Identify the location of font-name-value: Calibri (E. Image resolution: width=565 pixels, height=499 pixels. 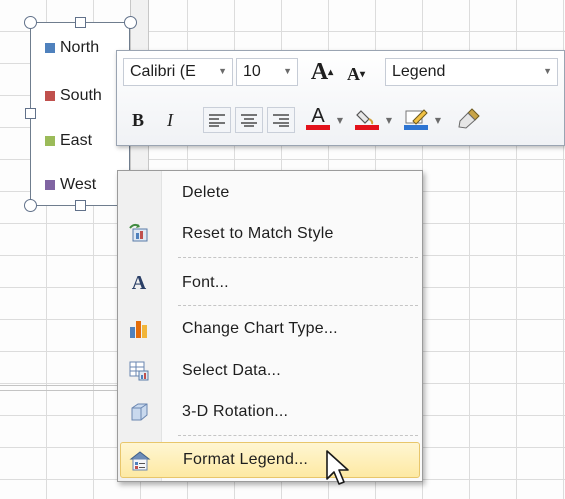
(163, 71).